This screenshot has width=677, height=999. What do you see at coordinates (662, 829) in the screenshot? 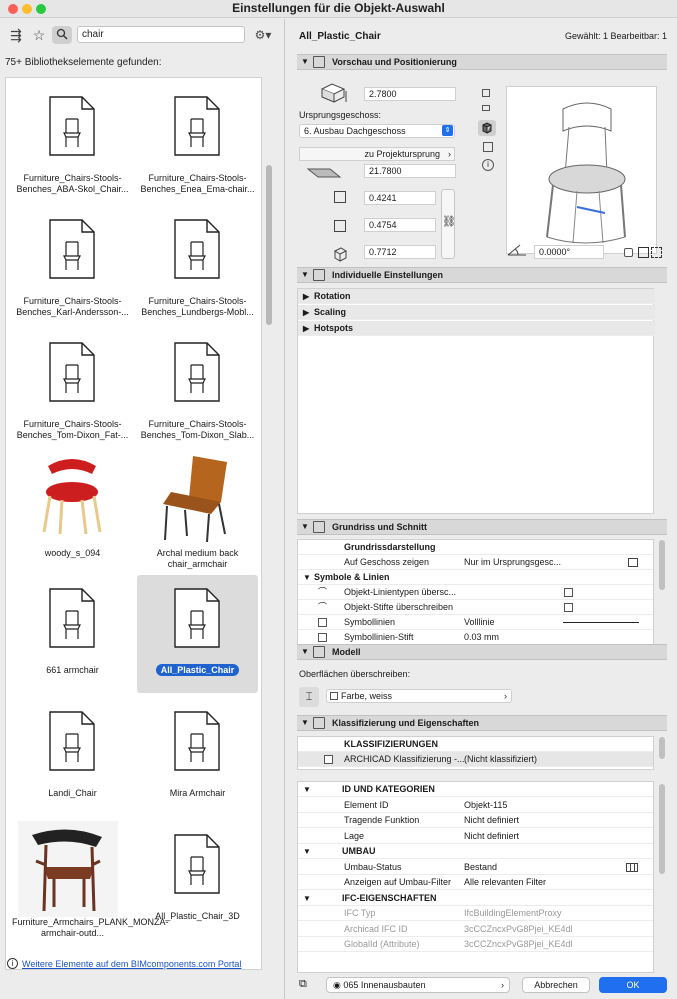
I see `properties-scrollbar` at bounding box center [662, 829].